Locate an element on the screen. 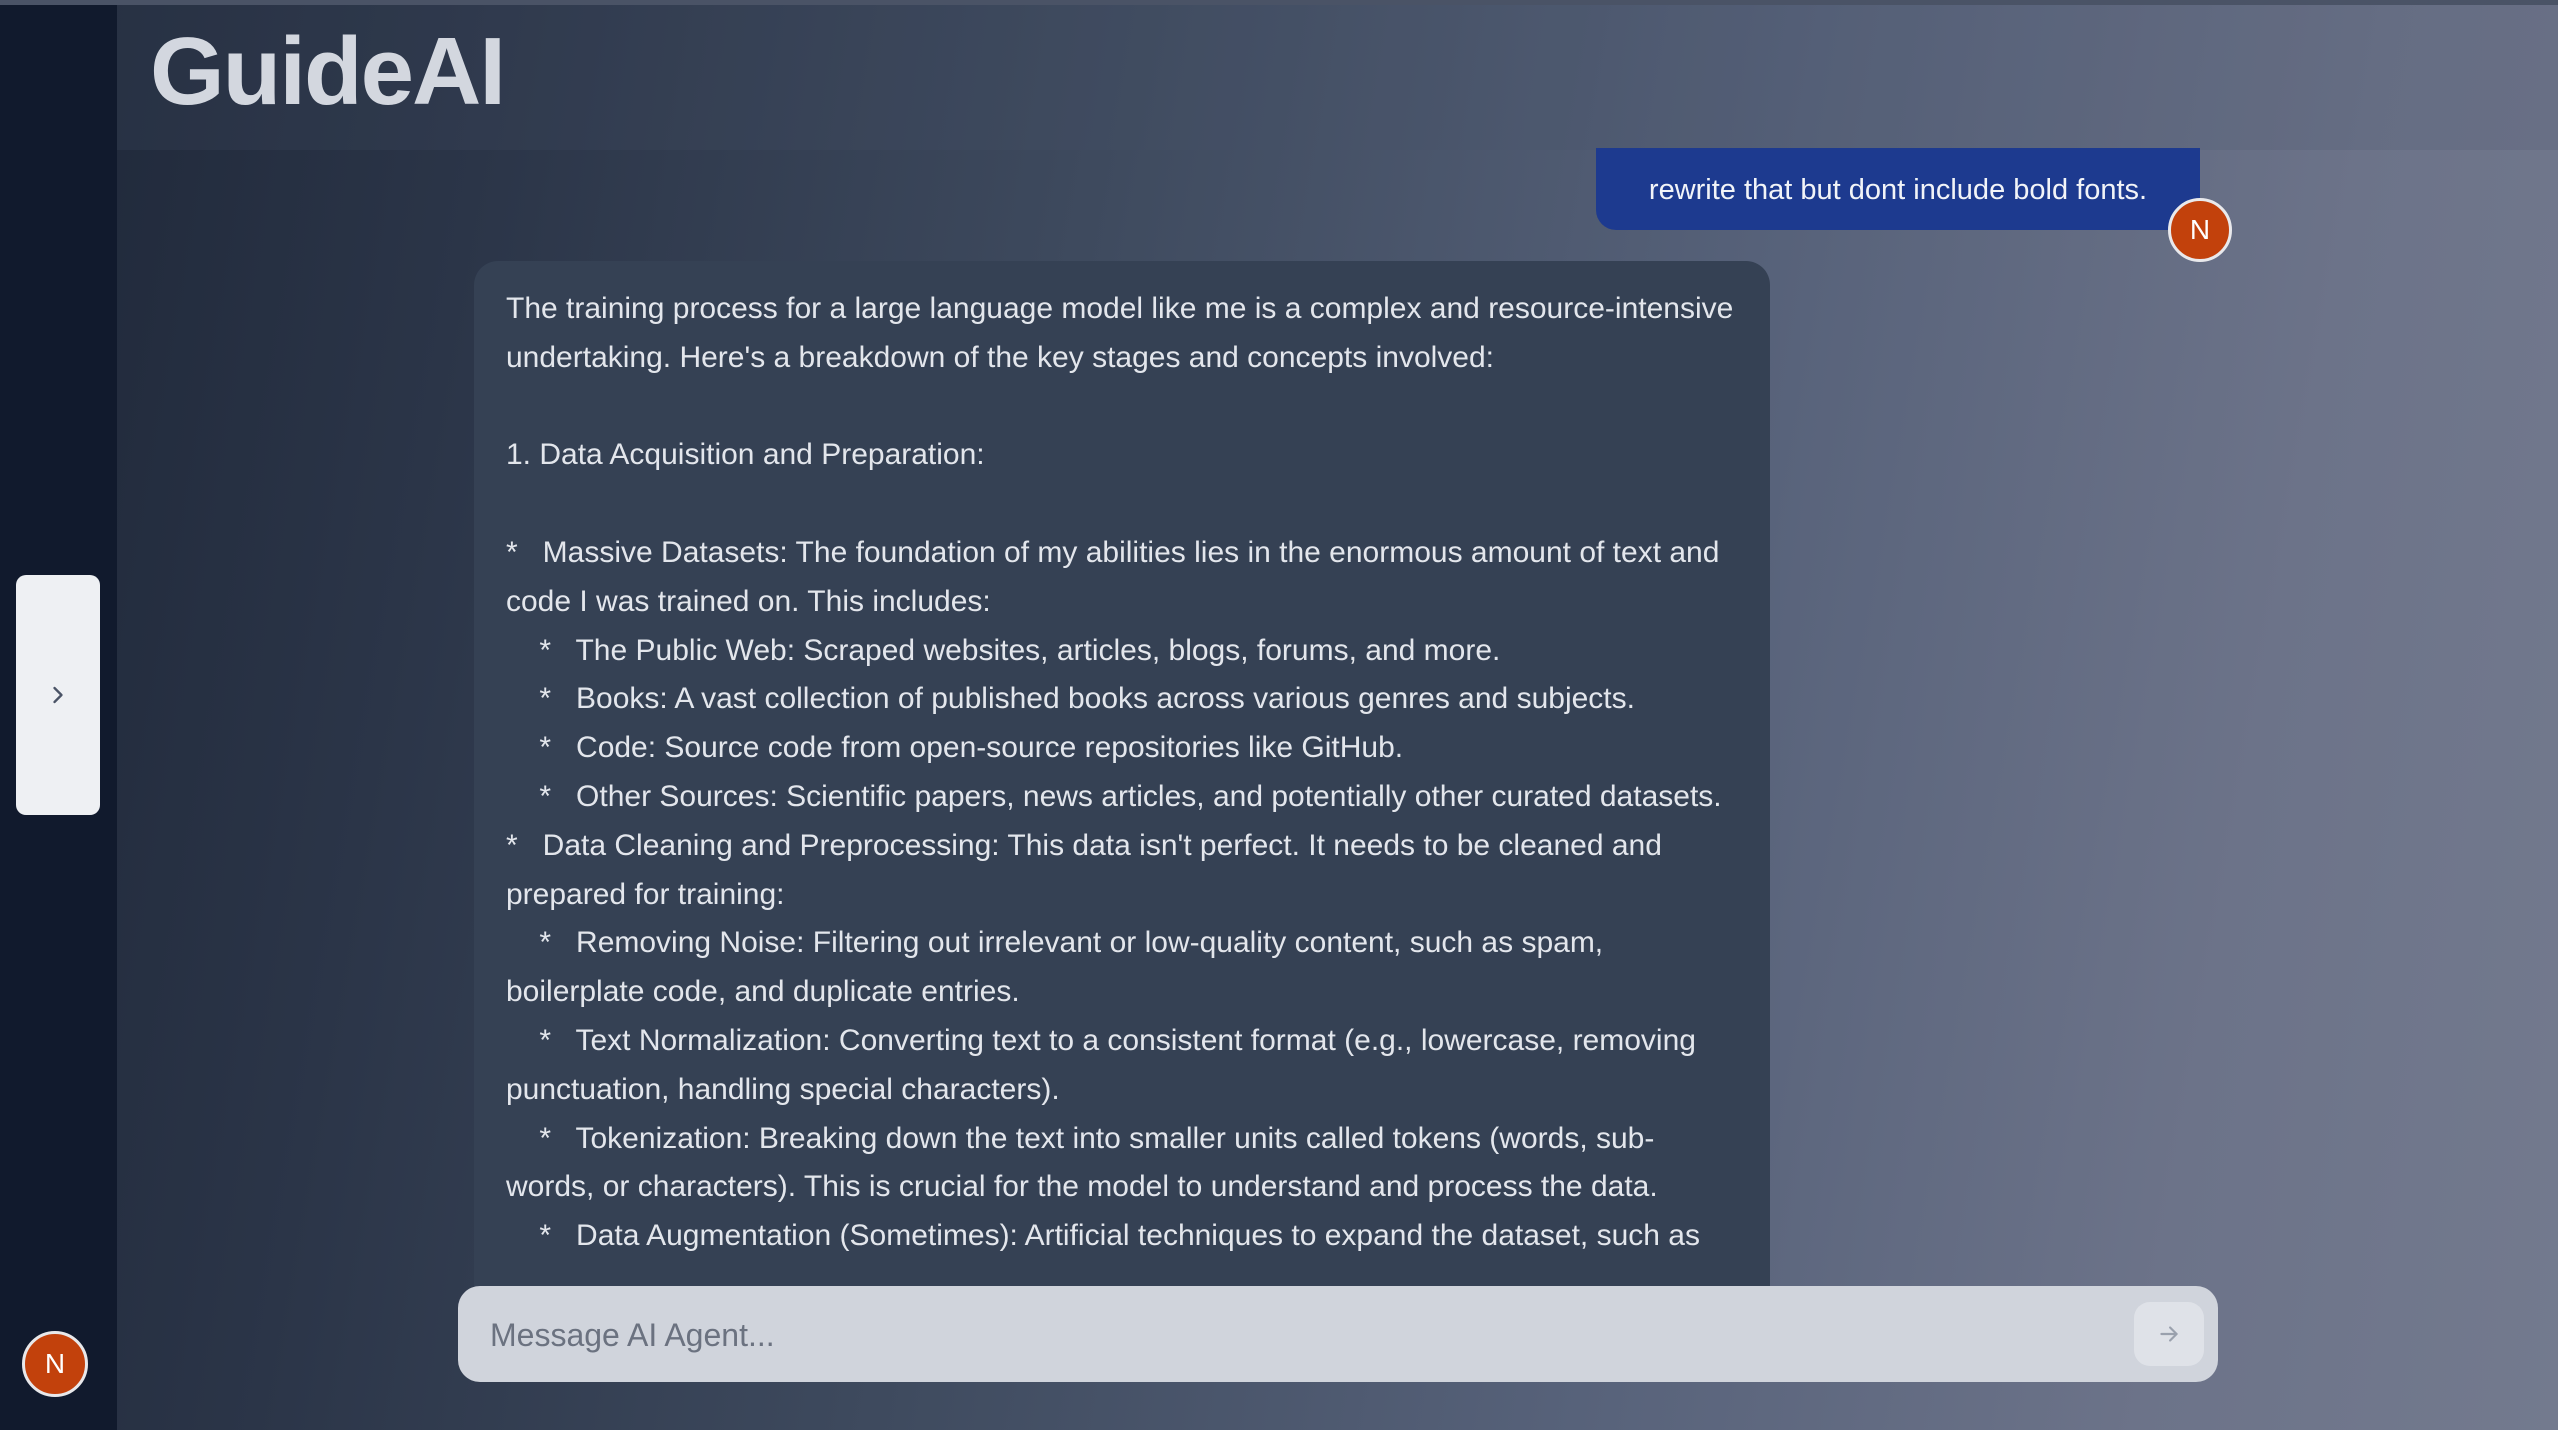 The height and width of the screenshot is (1430, 2558). user-message-avatar: N is located at coordinates (2200, 230).